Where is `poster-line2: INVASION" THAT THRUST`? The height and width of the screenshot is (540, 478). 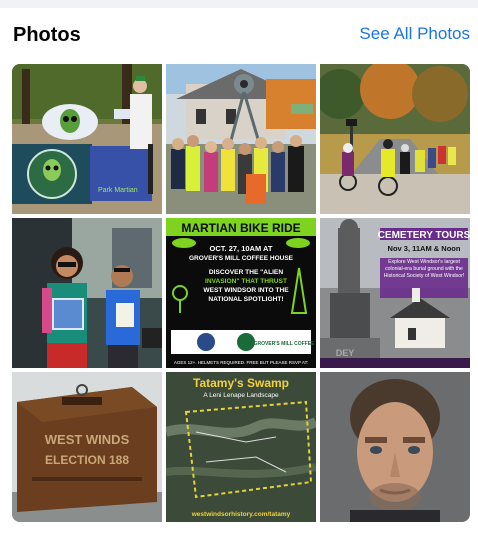 poster-line2: INVASION" THAT THRUST is located at coordinates (246, 281).